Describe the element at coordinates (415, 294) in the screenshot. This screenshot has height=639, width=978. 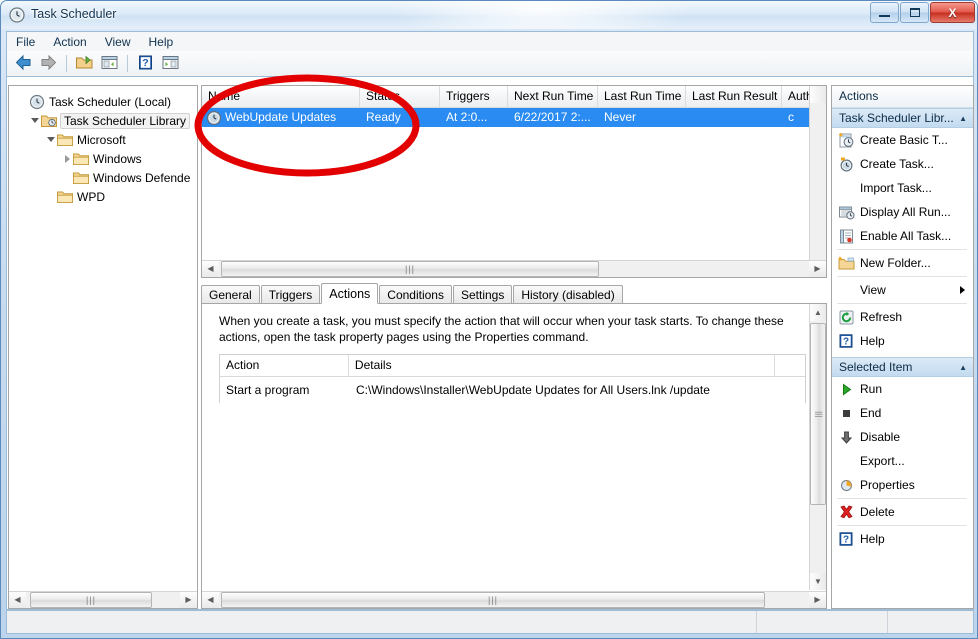
I see `tab-conditions: Conditions` at that location.